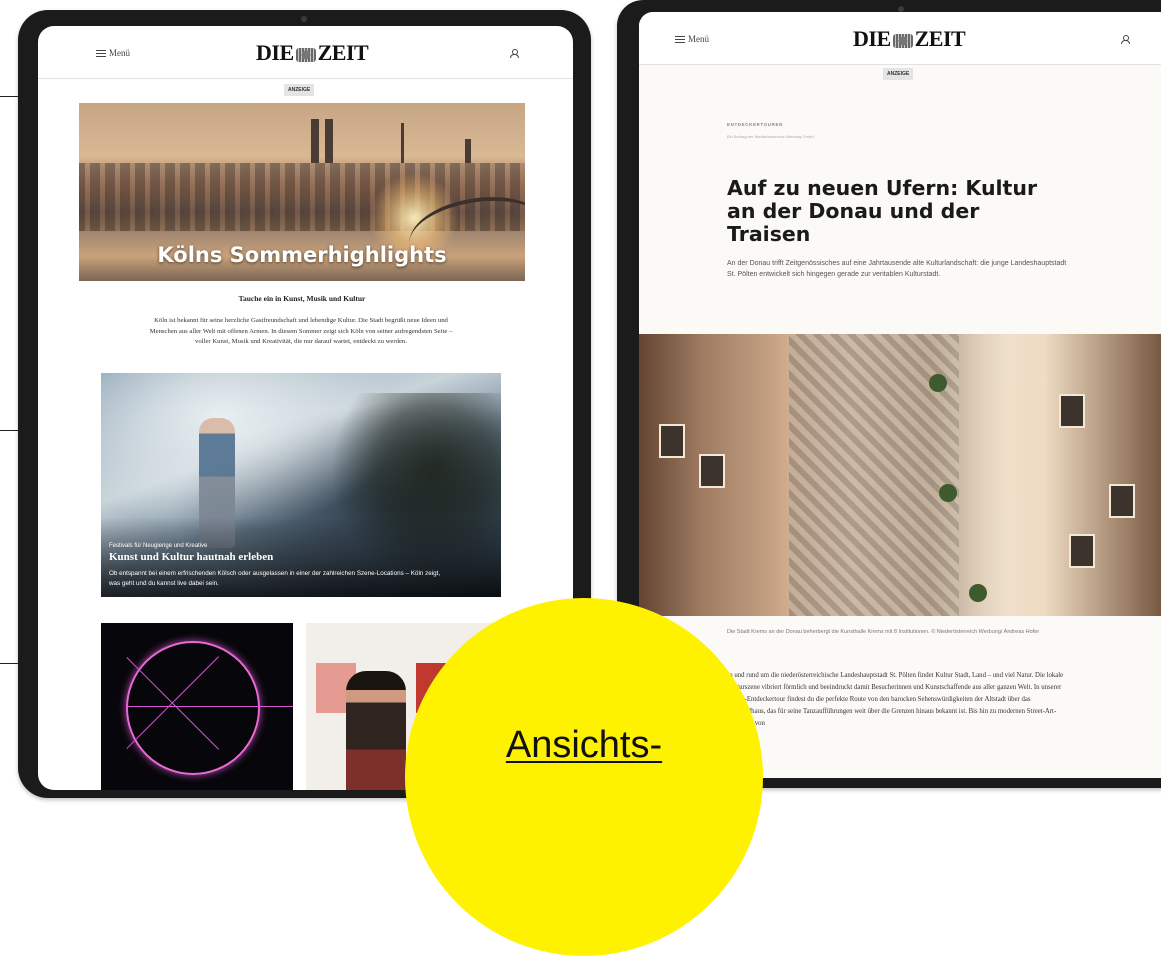 This screenshot has height=956, width=1161. I want to click on view-example-link: Ansichts-, so click(584, 745).